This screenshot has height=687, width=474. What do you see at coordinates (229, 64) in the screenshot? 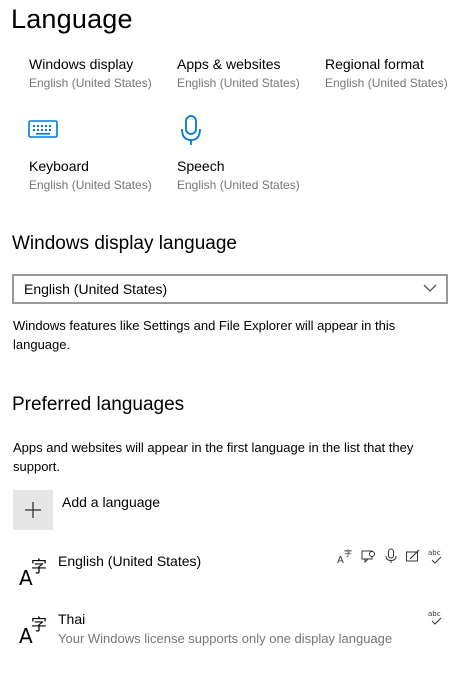
I see `quick-setting-title: Apps & websites` at bounding box center [229, 64].